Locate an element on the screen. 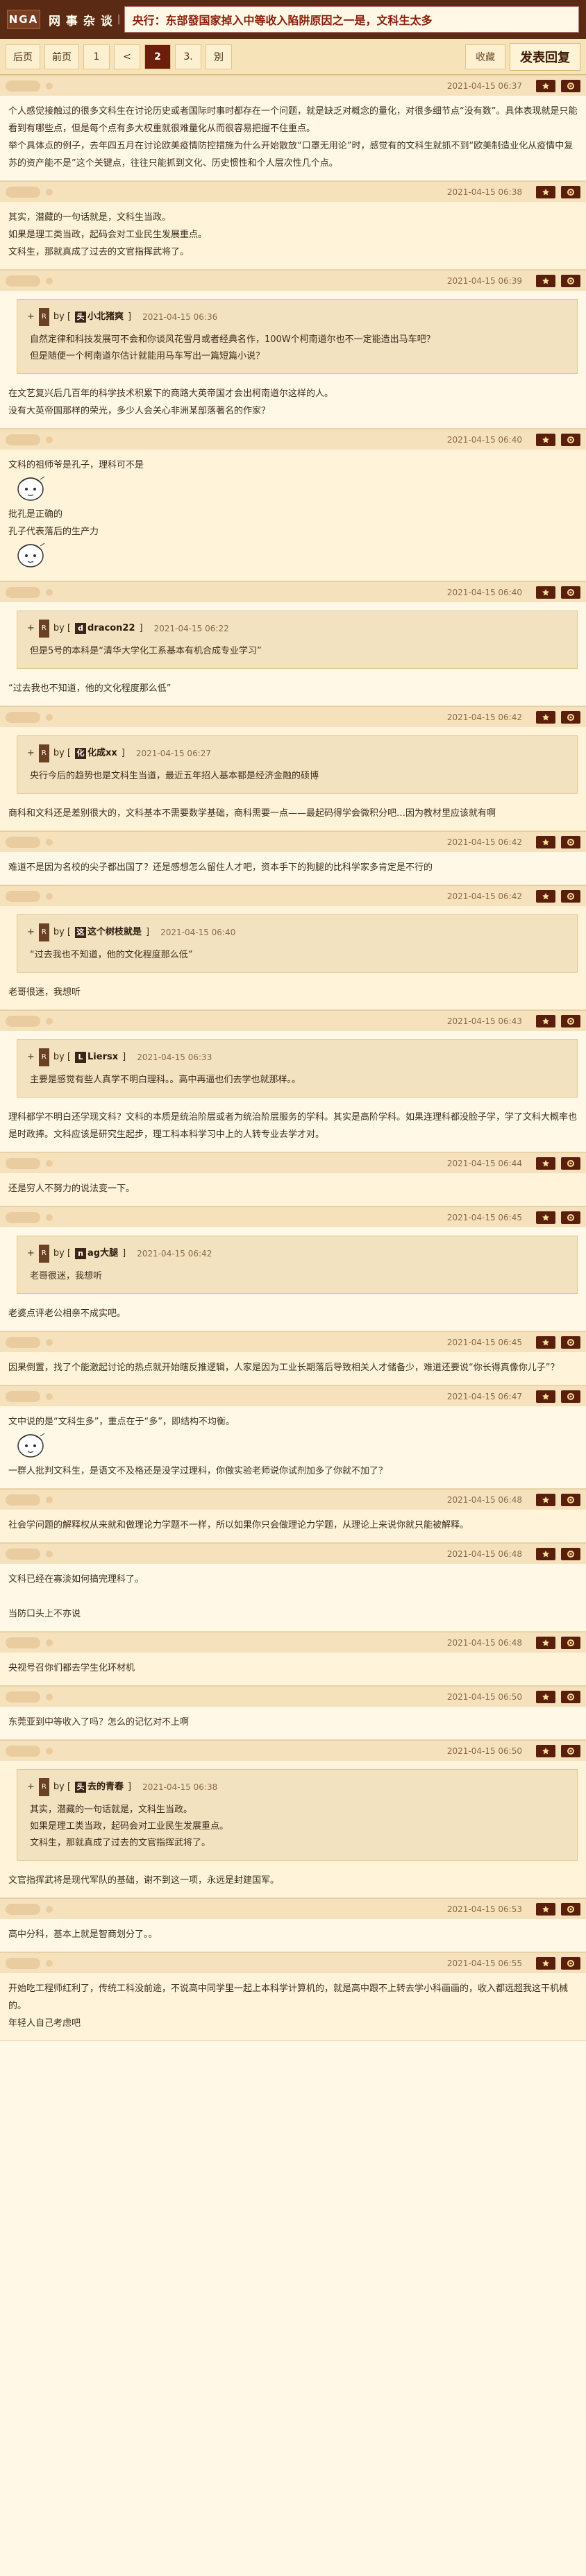 The width and height of the screenshot is (586, 2576). page-prev-arrow: < is located at coordinates (127, 56).